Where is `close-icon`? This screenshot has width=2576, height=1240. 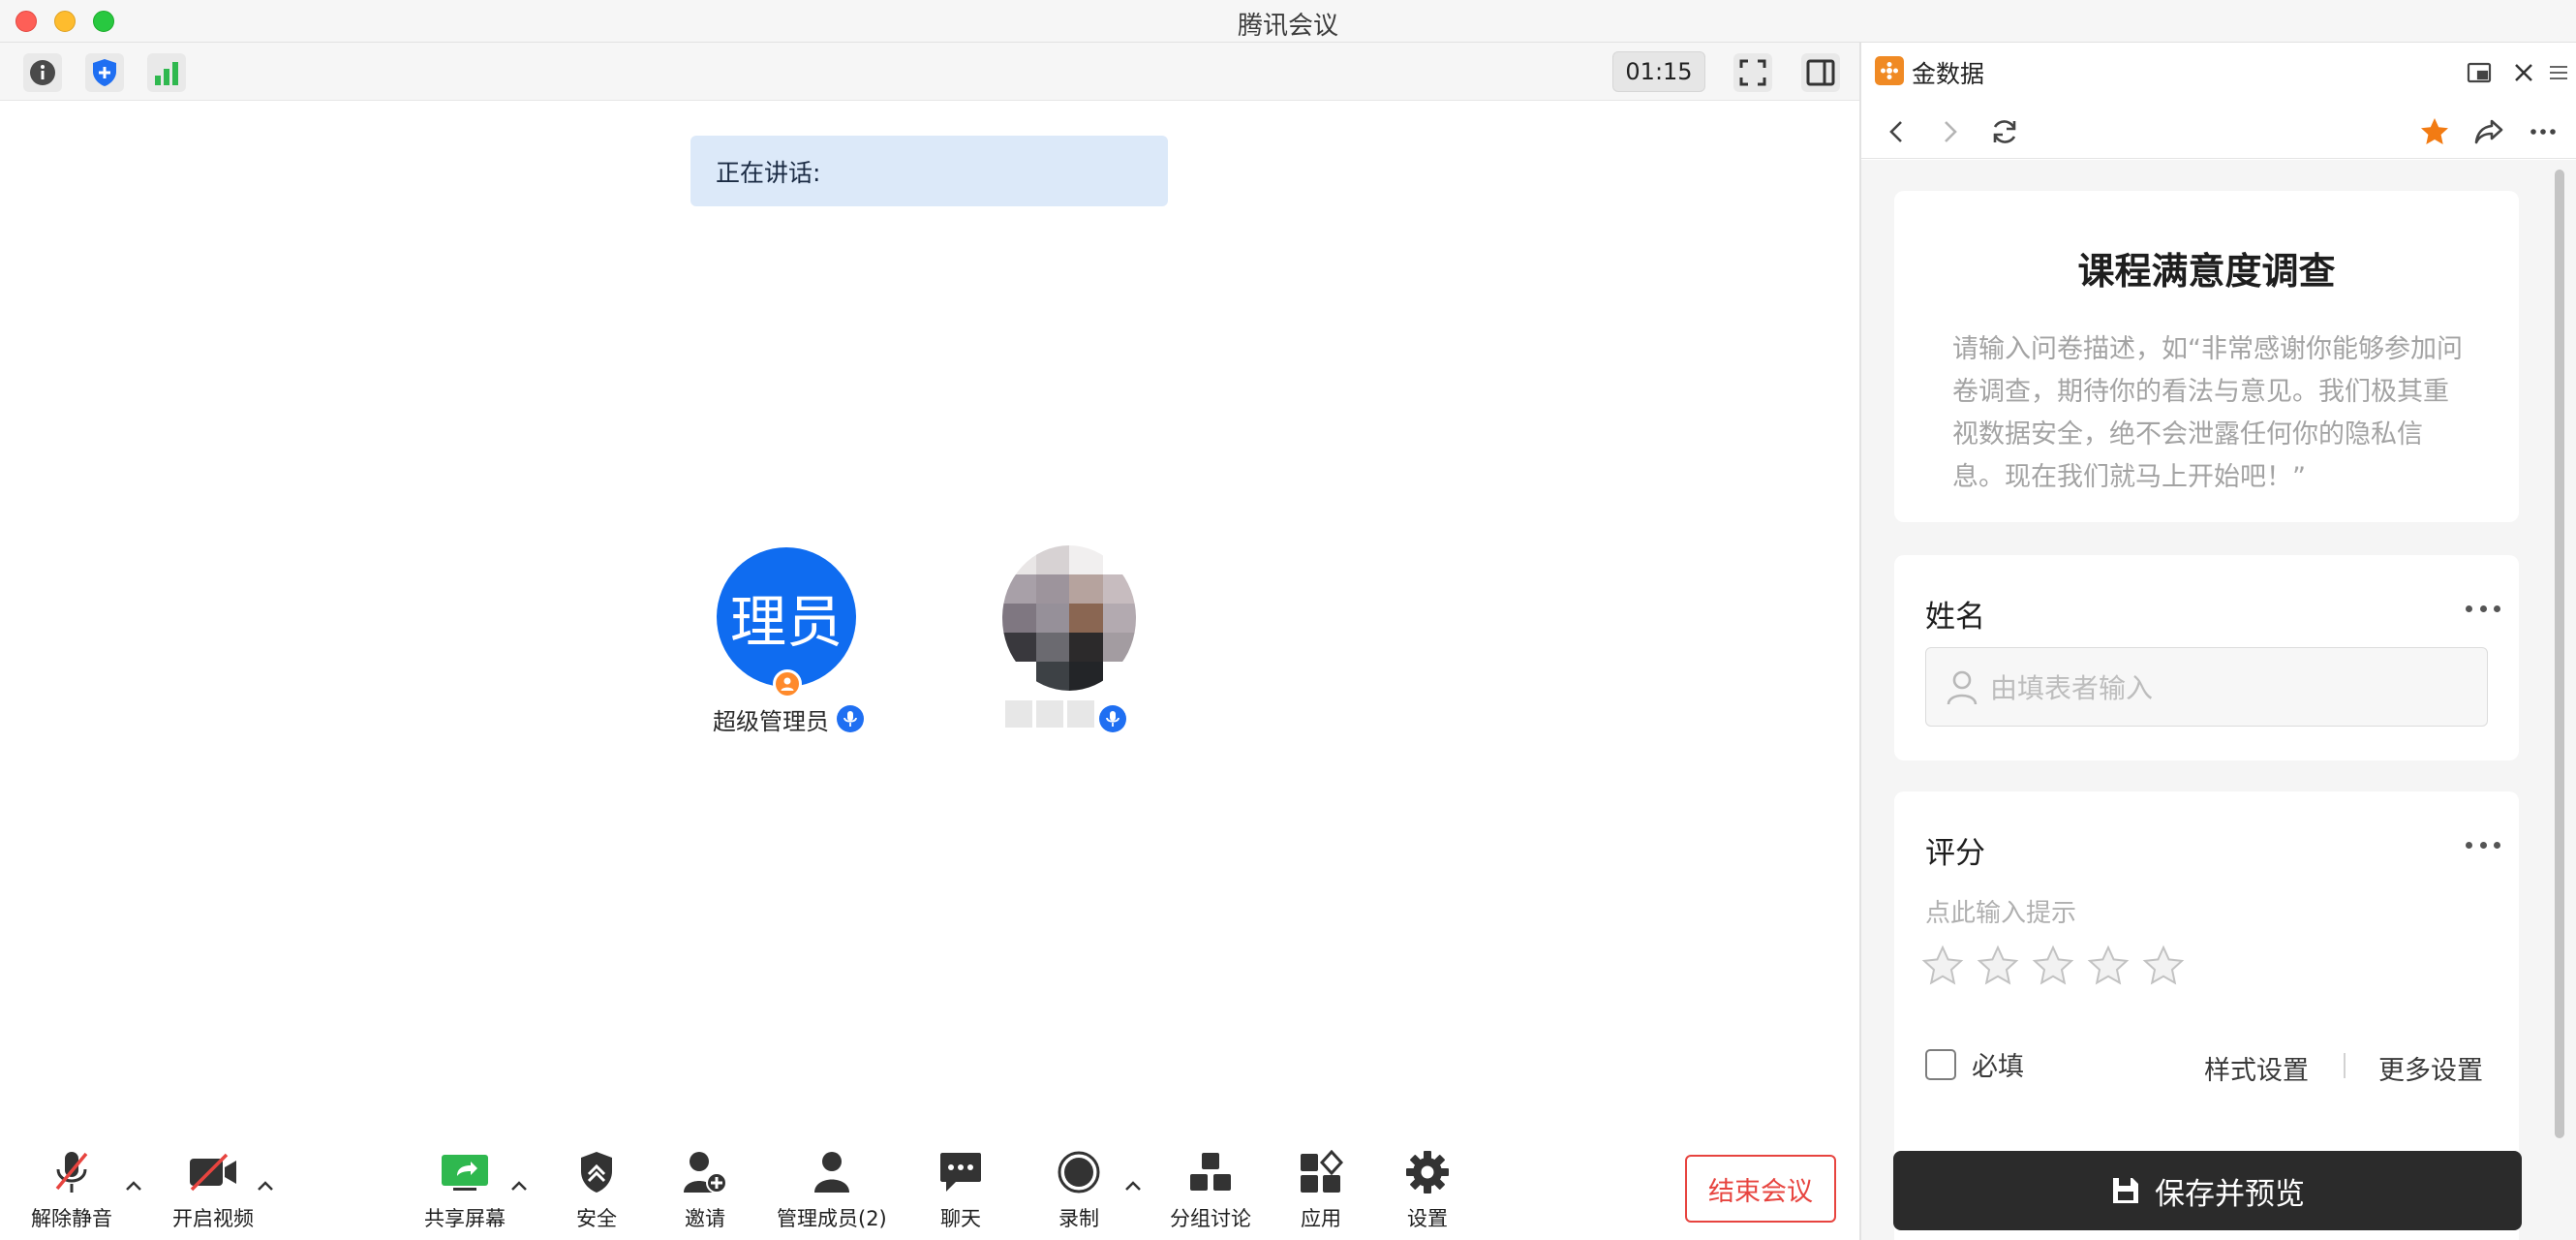 close-icon is located at coordinates (2523, 72).